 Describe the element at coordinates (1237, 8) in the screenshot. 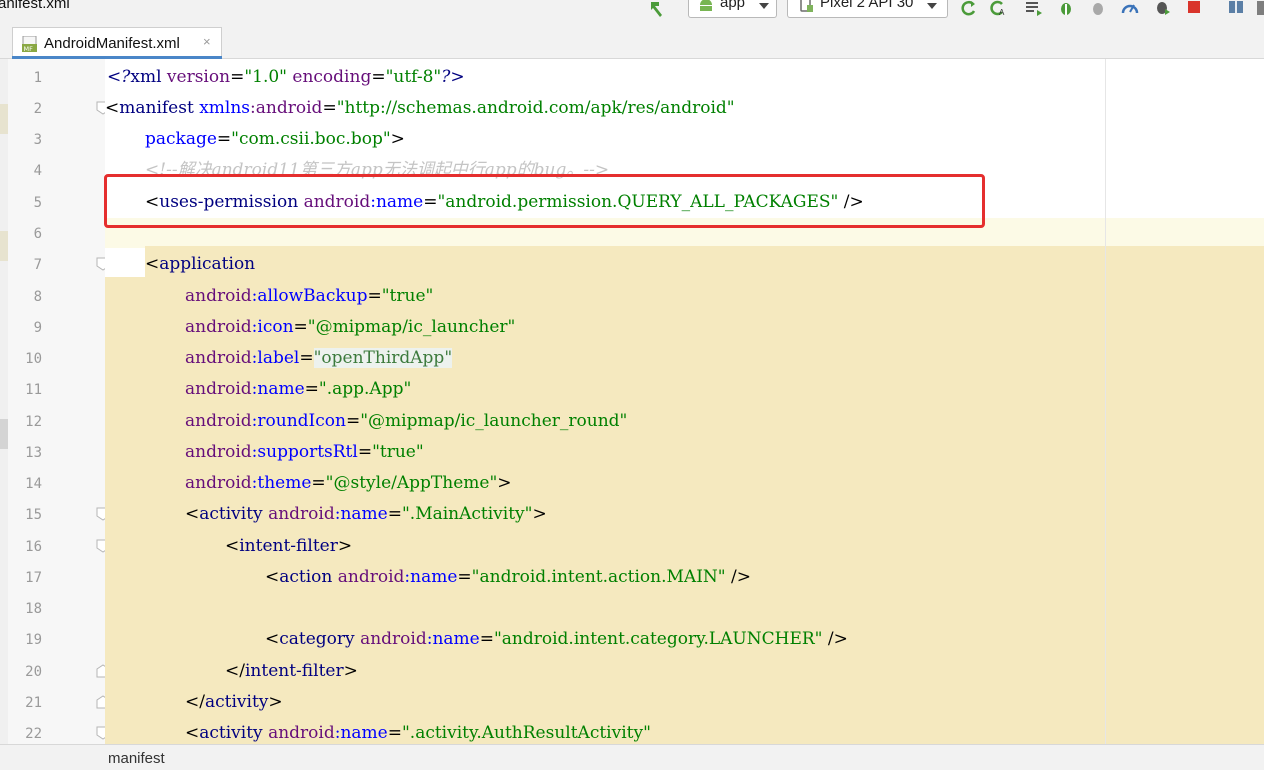

I see `sdk-manager-icon` at that location.